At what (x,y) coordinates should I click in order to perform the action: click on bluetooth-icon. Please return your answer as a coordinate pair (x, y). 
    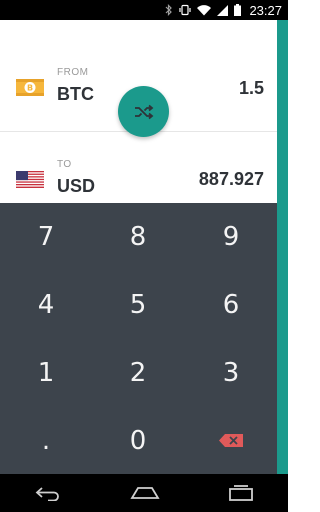
    Looking at the image, I should click on (169, 10).